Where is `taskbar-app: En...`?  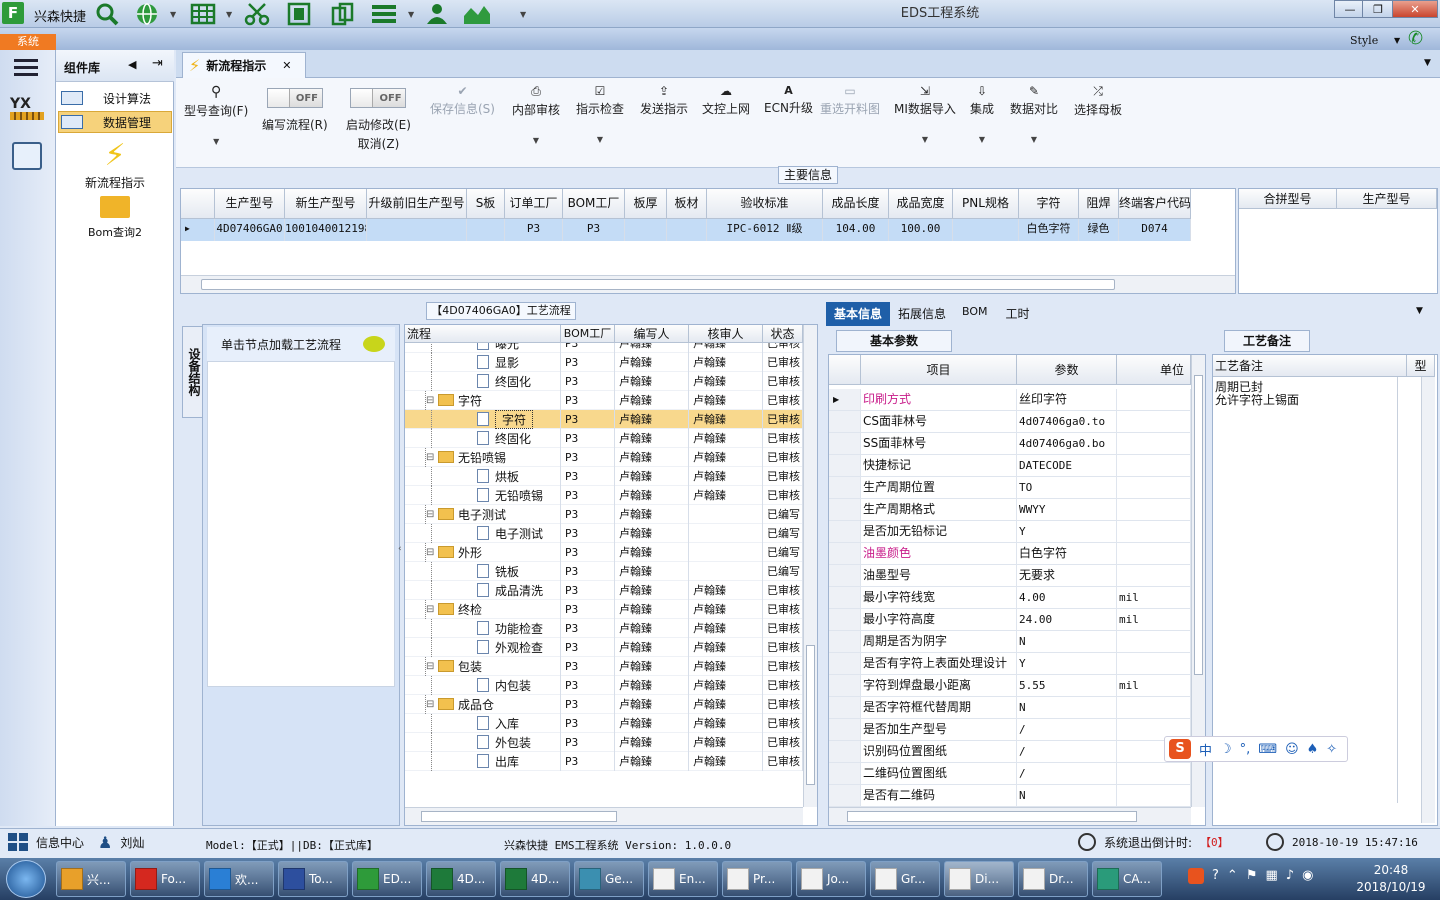
taskbar-app: En... is located at coordinates (683, 879).